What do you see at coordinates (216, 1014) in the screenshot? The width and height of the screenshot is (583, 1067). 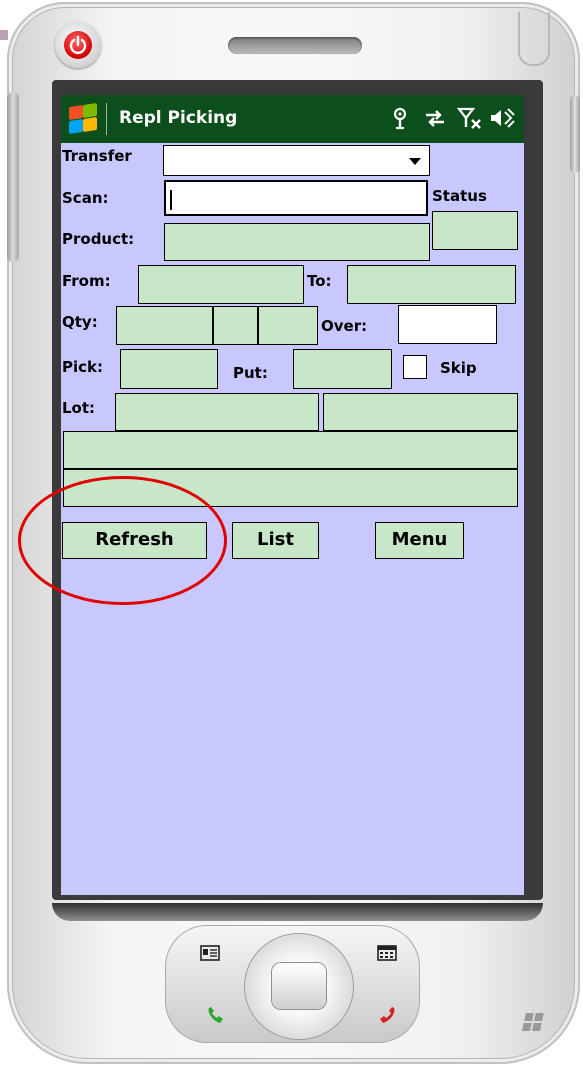 I see `call-answer-icon` at bounding box center [216, 1014].